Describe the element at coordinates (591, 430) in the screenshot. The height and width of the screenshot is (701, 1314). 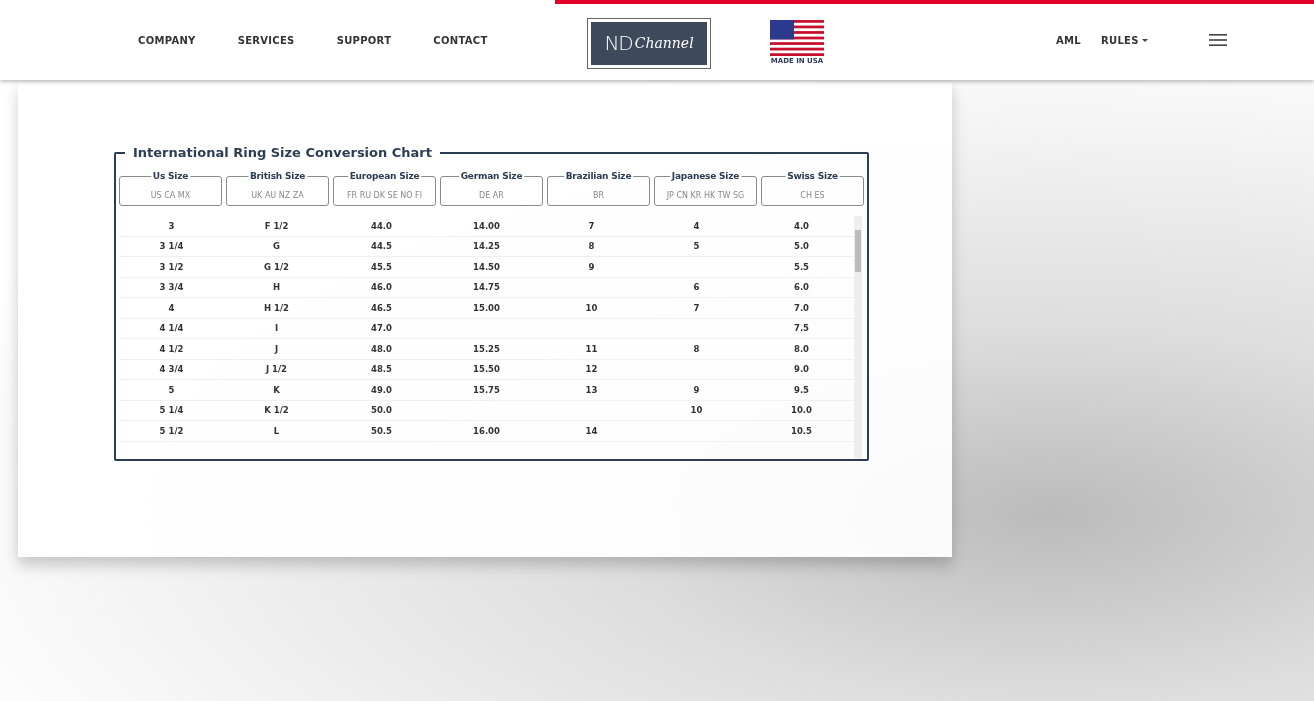
I see `table-cell: 14` at that location.